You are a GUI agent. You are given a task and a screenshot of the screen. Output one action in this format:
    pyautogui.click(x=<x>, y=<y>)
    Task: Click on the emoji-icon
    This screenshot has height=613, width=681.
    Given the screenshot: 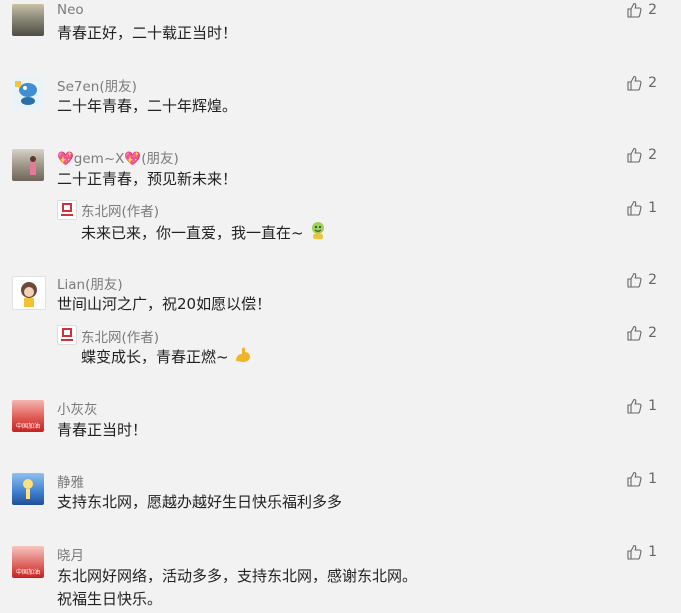 What is the action you would take?
    pyautogui.click(x=318, y=233)
    